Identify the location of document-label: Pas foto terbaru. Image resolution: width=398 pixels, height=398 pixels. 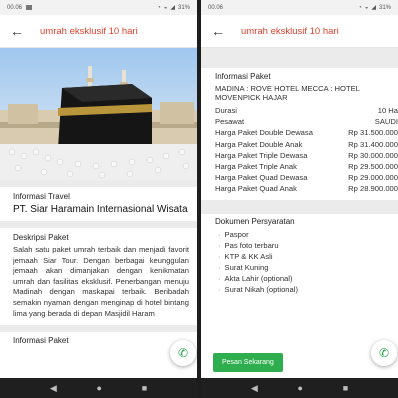
(251, 245).